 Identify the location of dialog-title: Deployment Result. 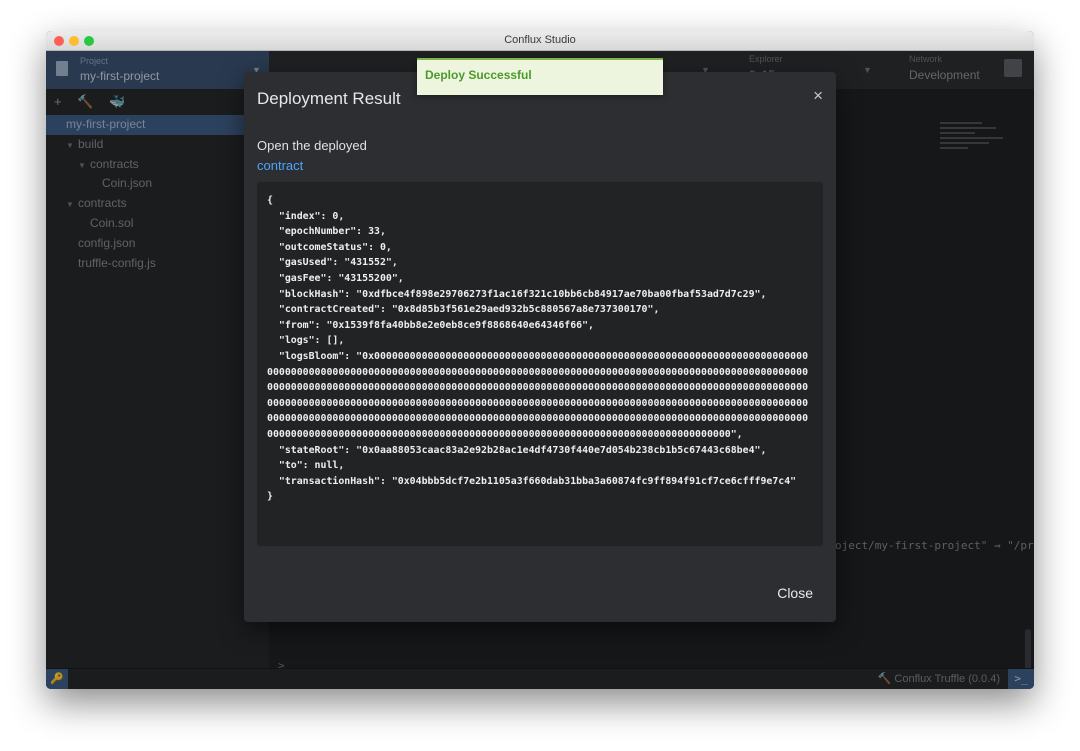
(329, 98).